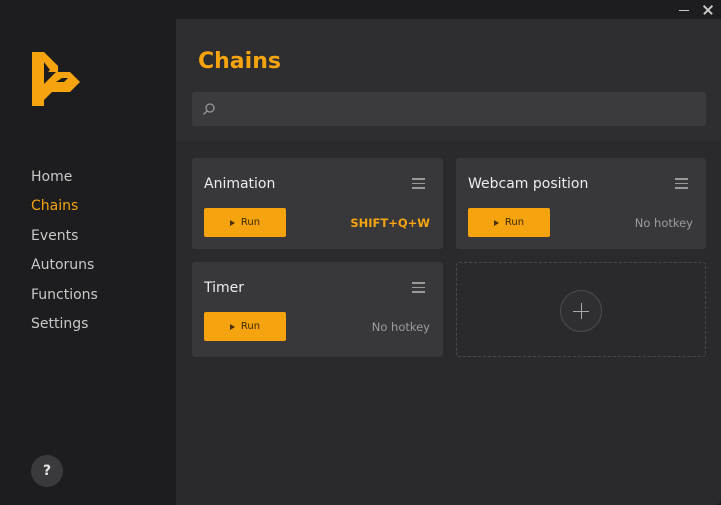  What do you see at coordinates (239, 61) in the screenshot?
I see `page-title: Chains` at bounding box center [239, 61].